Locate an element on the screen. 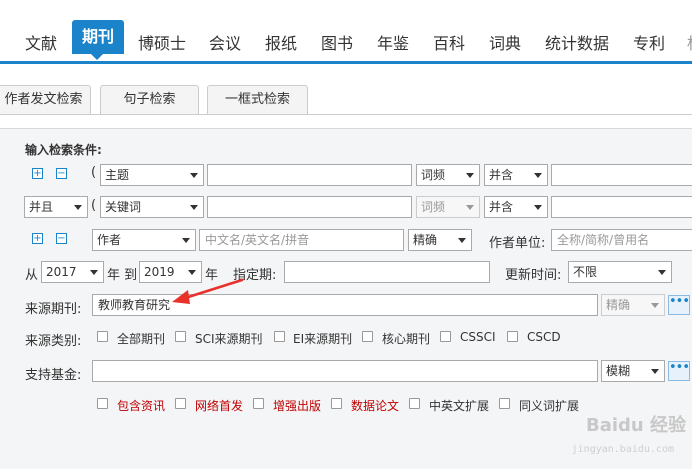 The width and height of the screenshot is (692, 469). sci-checkbox is located at coordinates (180, 336).